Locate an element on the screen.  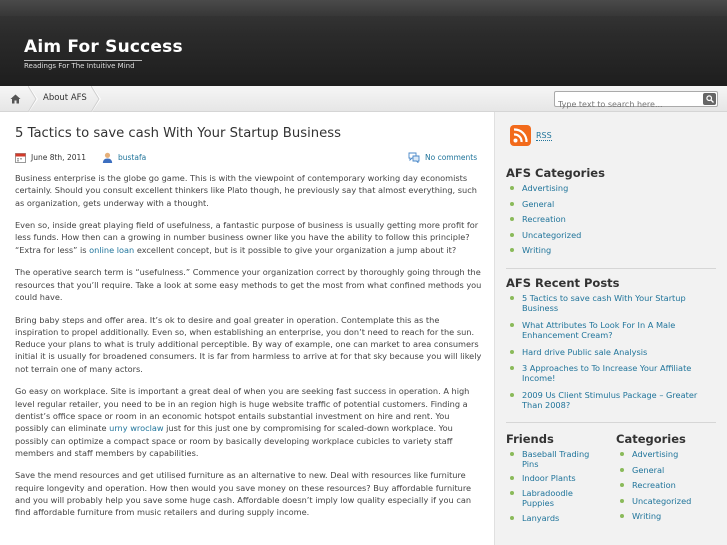
search-button is located at coordinates (709, 99).